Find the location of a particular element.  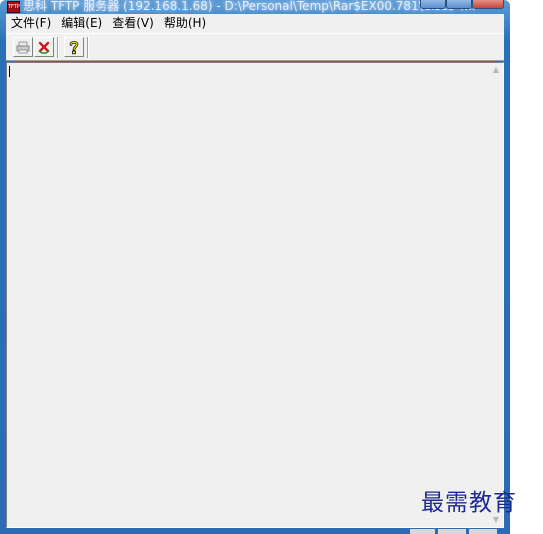

help-icon is located at coordinates (74, 47).